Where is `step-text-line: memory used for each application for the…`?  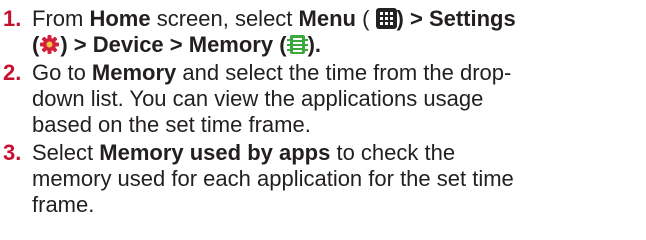
step-text-line: memory used for each application for the… is located at coordinates (273, 178).